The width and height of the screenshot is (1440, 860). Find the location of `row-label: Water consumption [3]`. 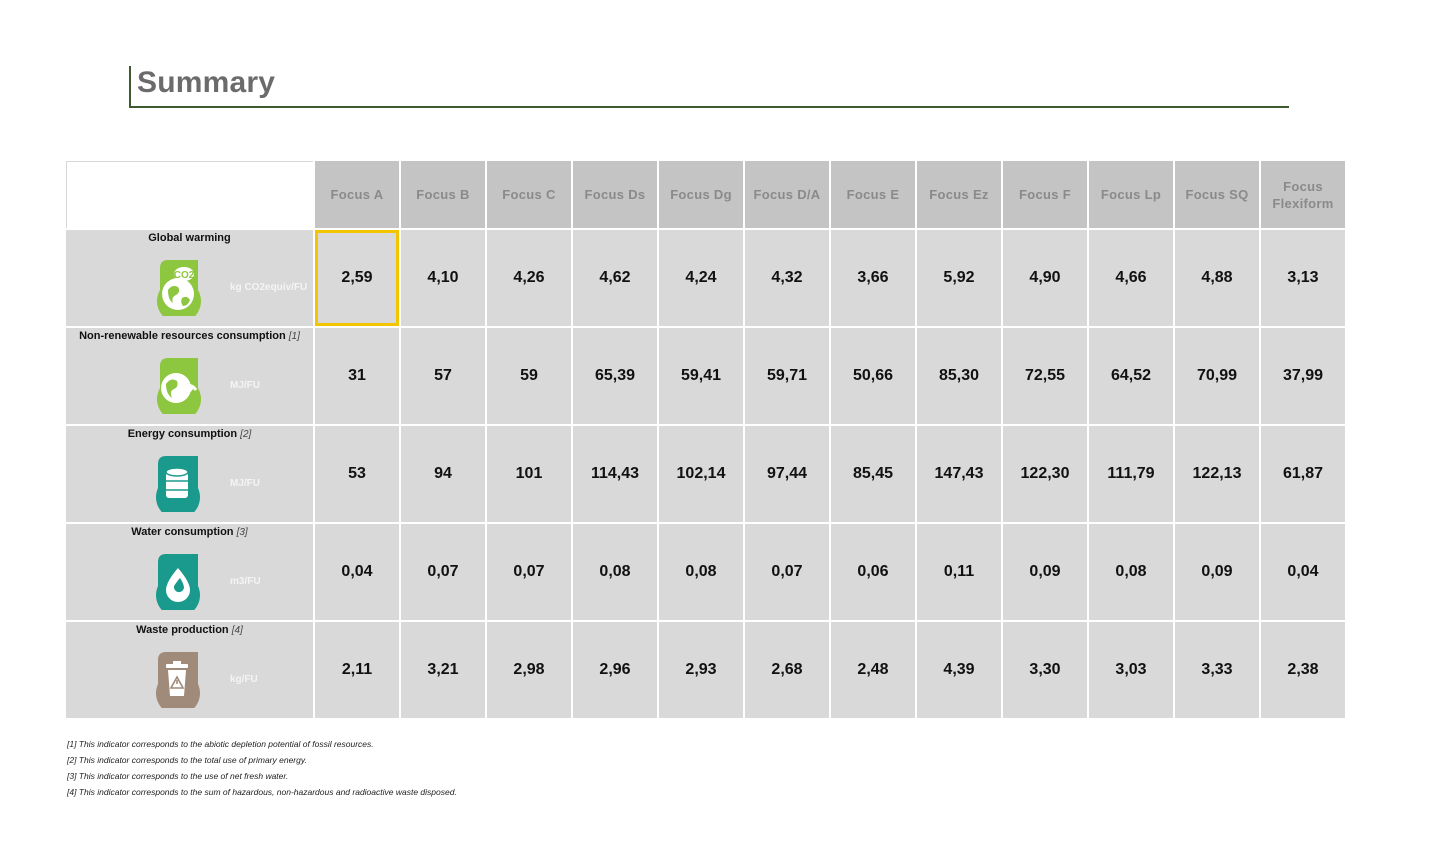

row-label: Water consumption [3] is located at coordinates (189, 532).